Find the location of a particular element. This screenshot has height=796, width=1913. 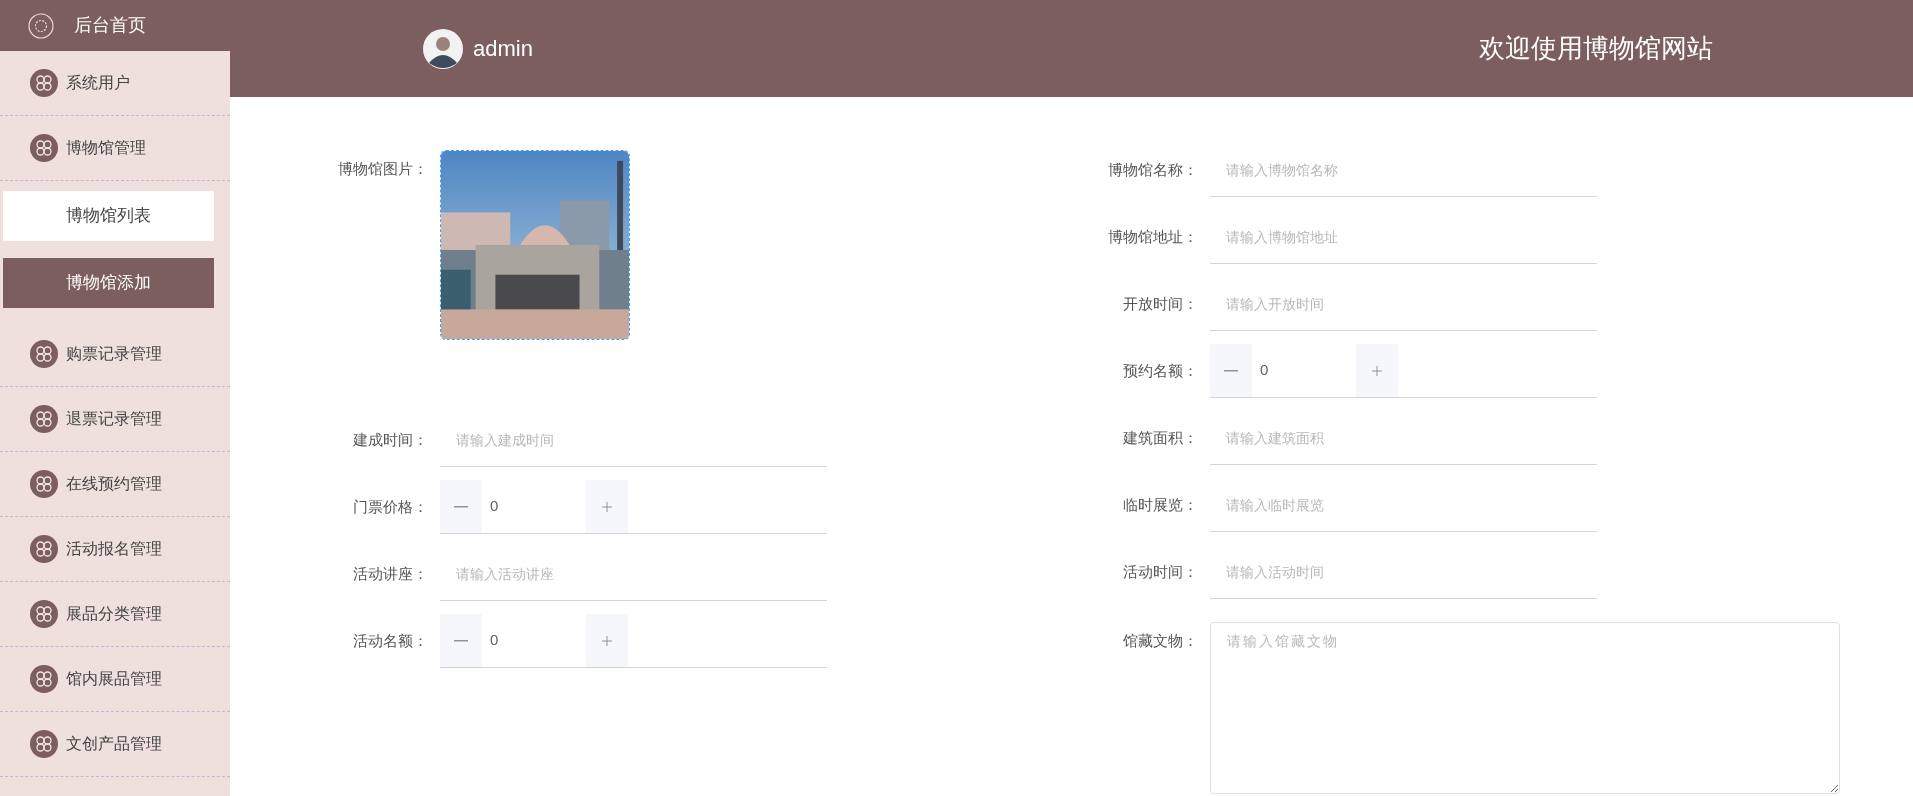

field-label: 活动名额： is located at coordinates (390, 640).